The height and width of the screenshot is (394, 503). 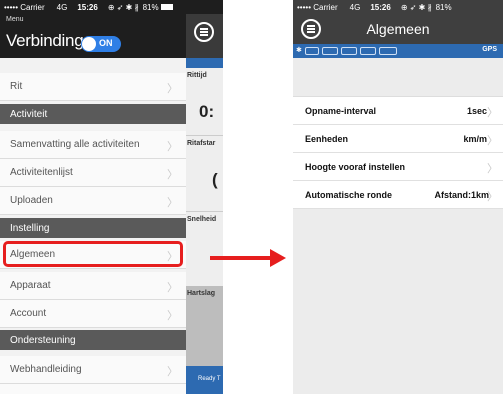 What do you see at coordinates (398, 51) in the screenshot?
I see `sensor-status-bar: ✱ GPS` at bounding box center [398, 51].